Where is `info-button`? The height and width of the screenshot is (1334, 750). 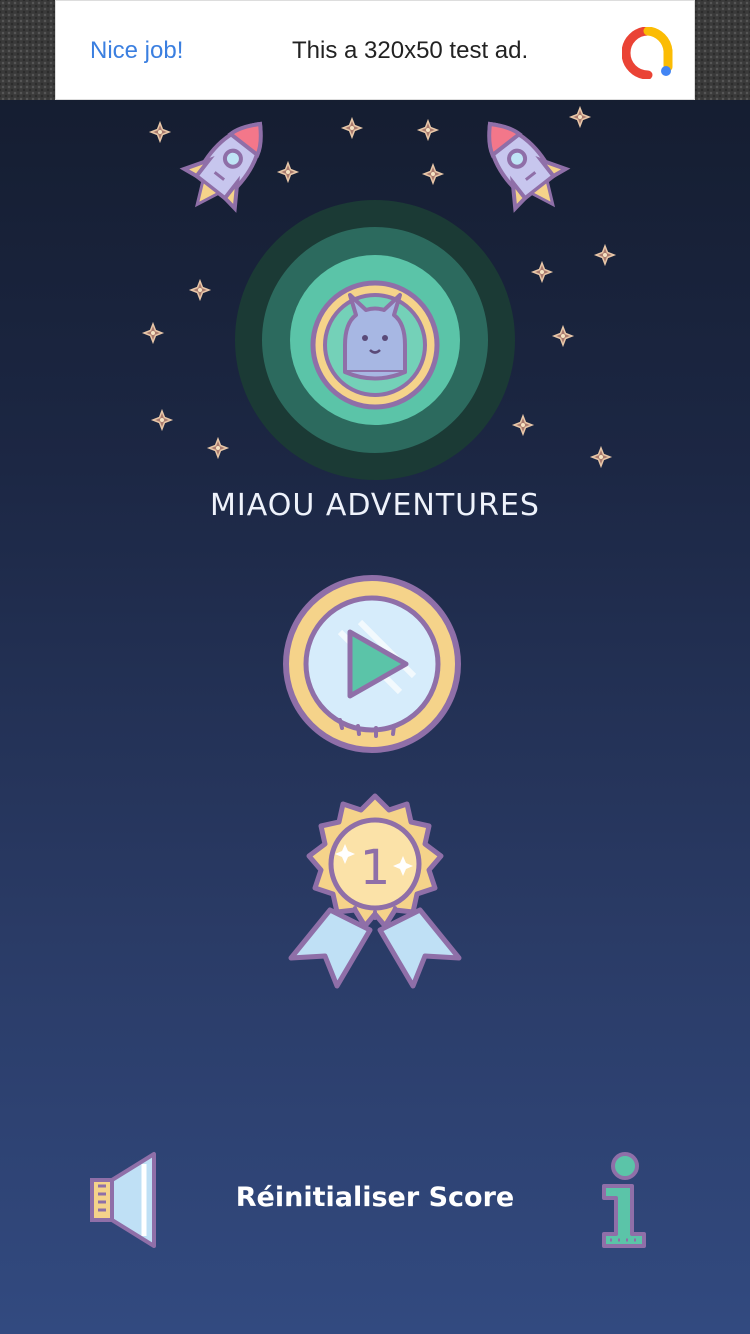 info-button is located at coordinates (625, 1202).